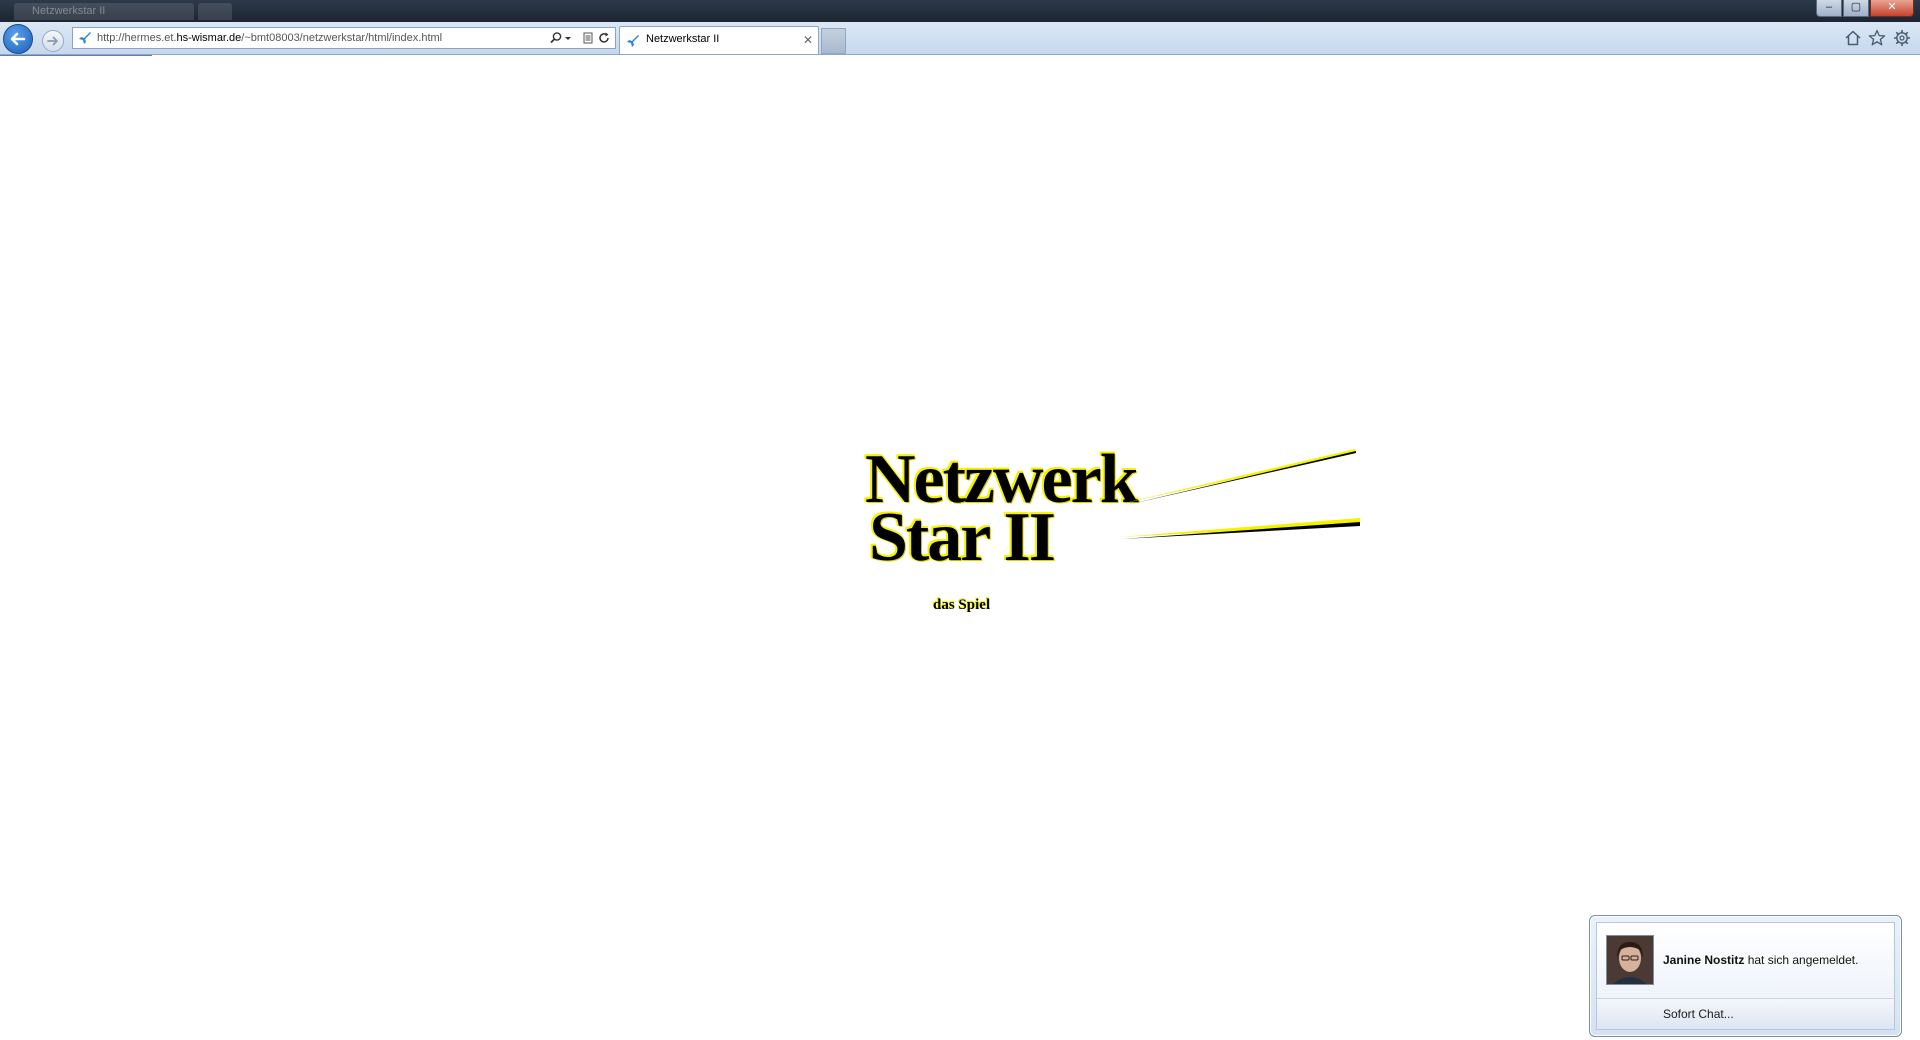 This screenshot has width=1920, height=1040. Describe the element at coordinates (833, 41) in the screenshot. I see `new-tab-button` at that location.